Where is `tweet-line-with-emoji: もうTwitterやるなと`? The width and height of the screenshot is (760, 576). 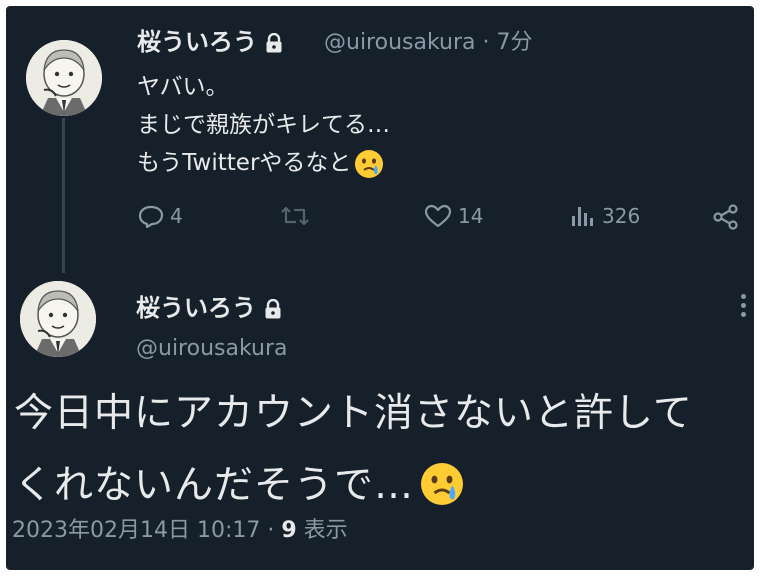
tweet-line-with-emoji: もうTwitterやるなと is located at coordinates (263, 163).